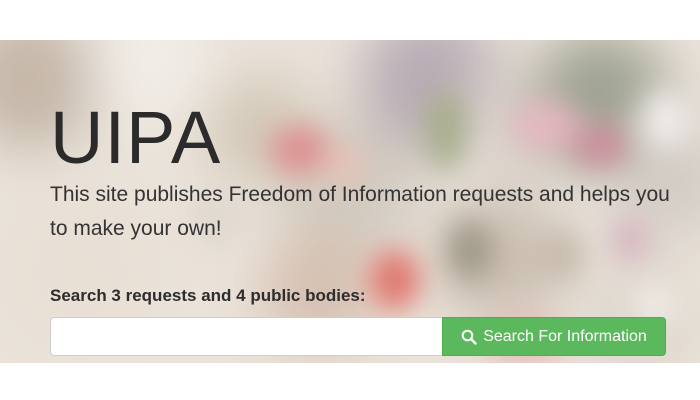 The image size is (700, 400). Describe the element at coordinates (246, 336) in the screenshot. I see `search-input` at that location.